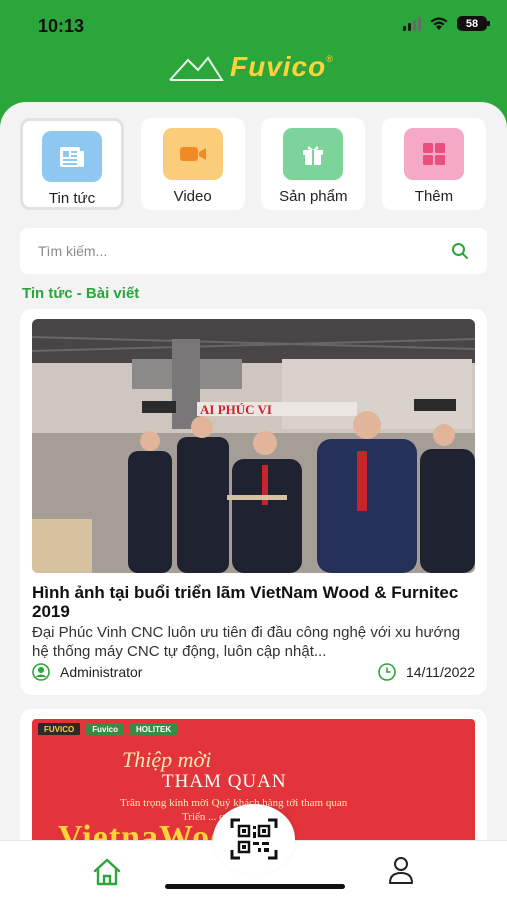 The height and width of the screenshot is (900, 507). What do you see at coordinates (101, 672) in the screenshot?
I see `post-author: Administrator` at bounding box center [101, 672].